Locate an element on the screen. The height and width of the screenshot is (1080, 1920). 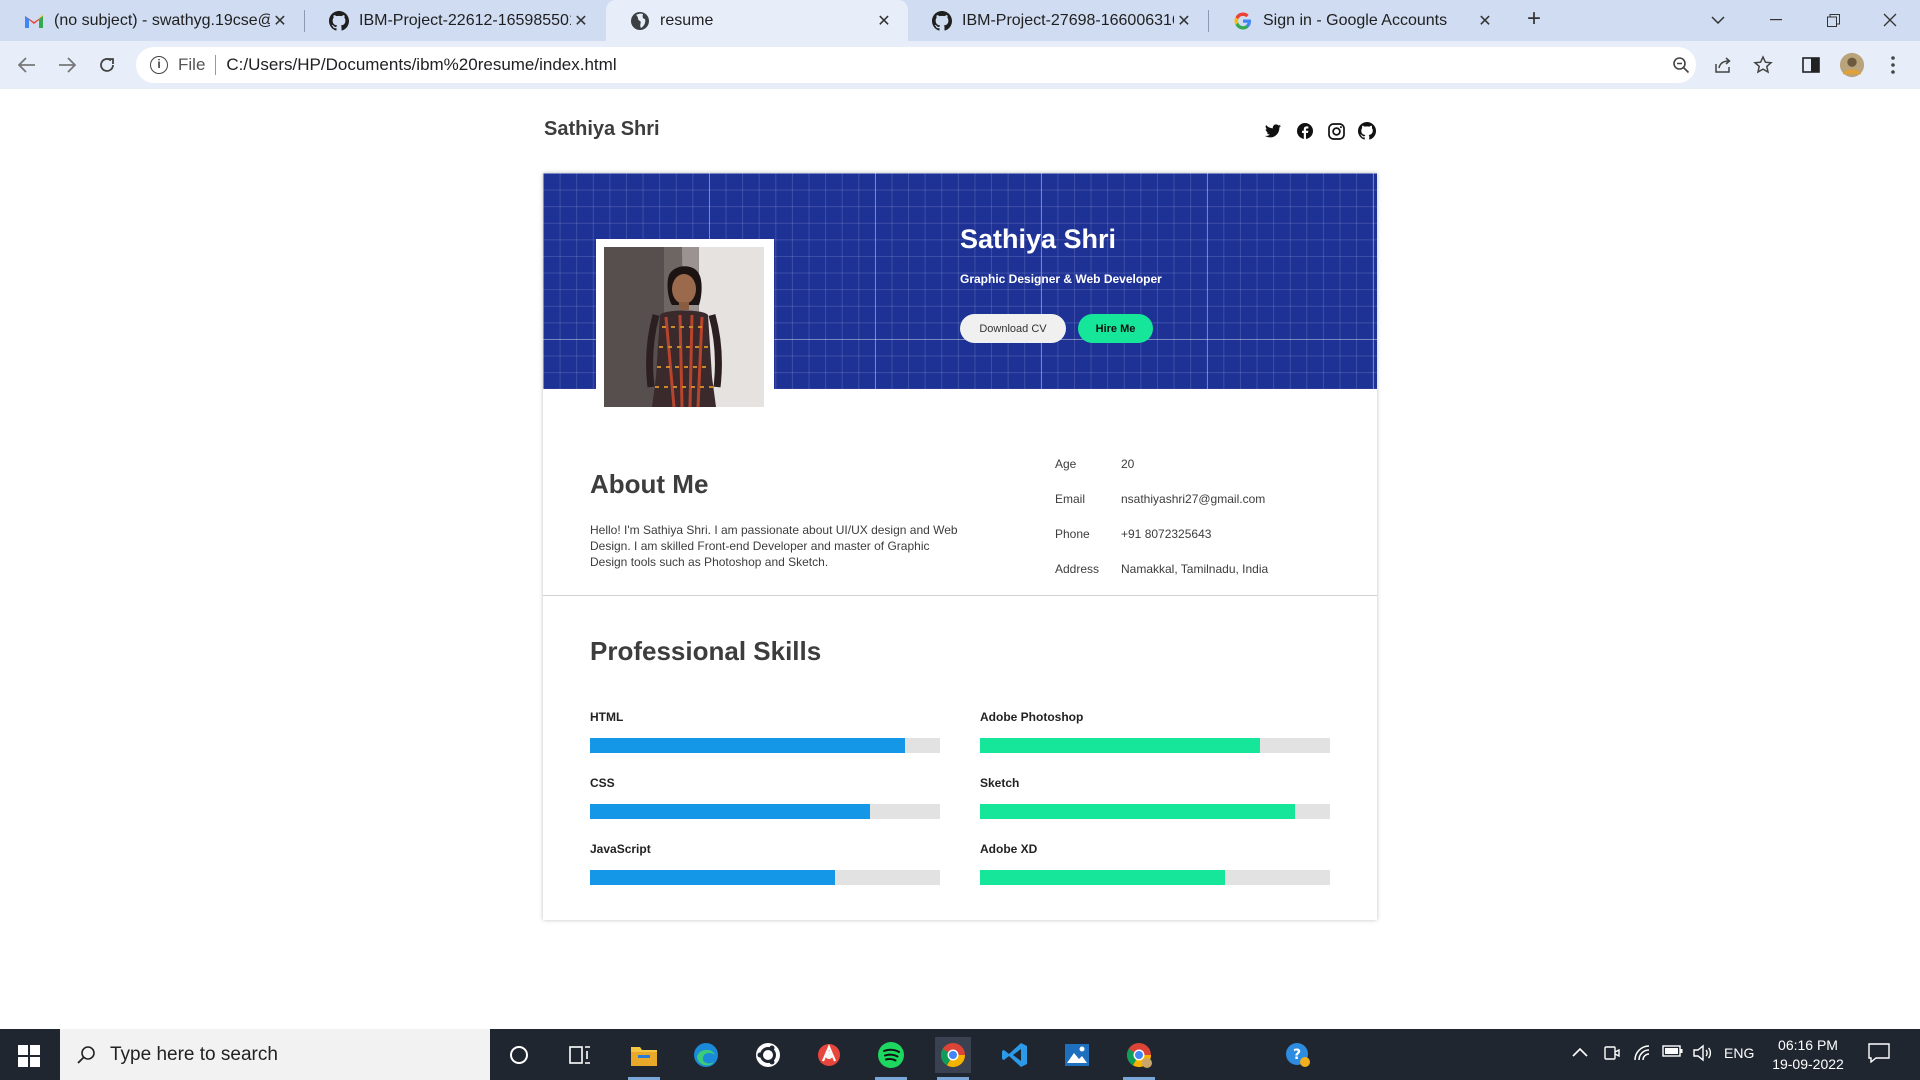
info-value-email: nsathiyashri27@gmail.com is located at coordinates (1193, 499).